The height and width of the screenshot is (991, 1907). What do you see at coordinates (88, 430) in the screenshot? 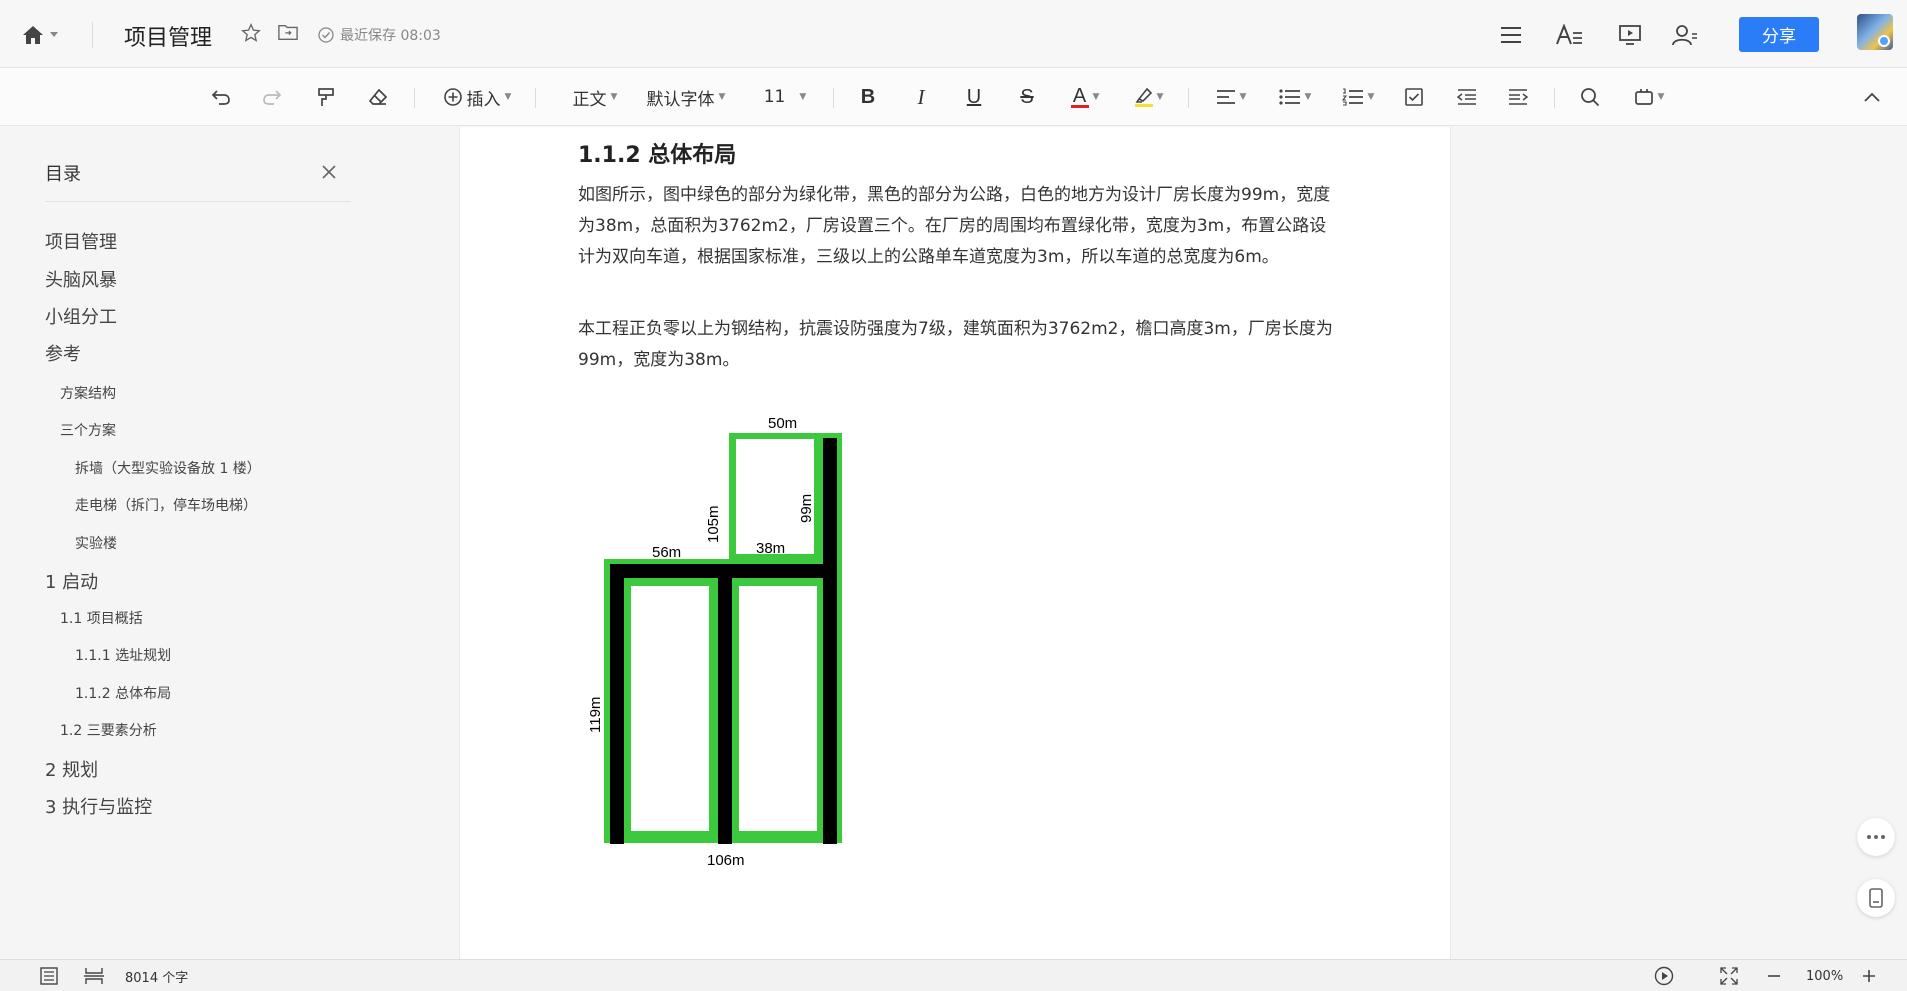
I see `toc-item: 三个方案` at bounding box center [88, 430].